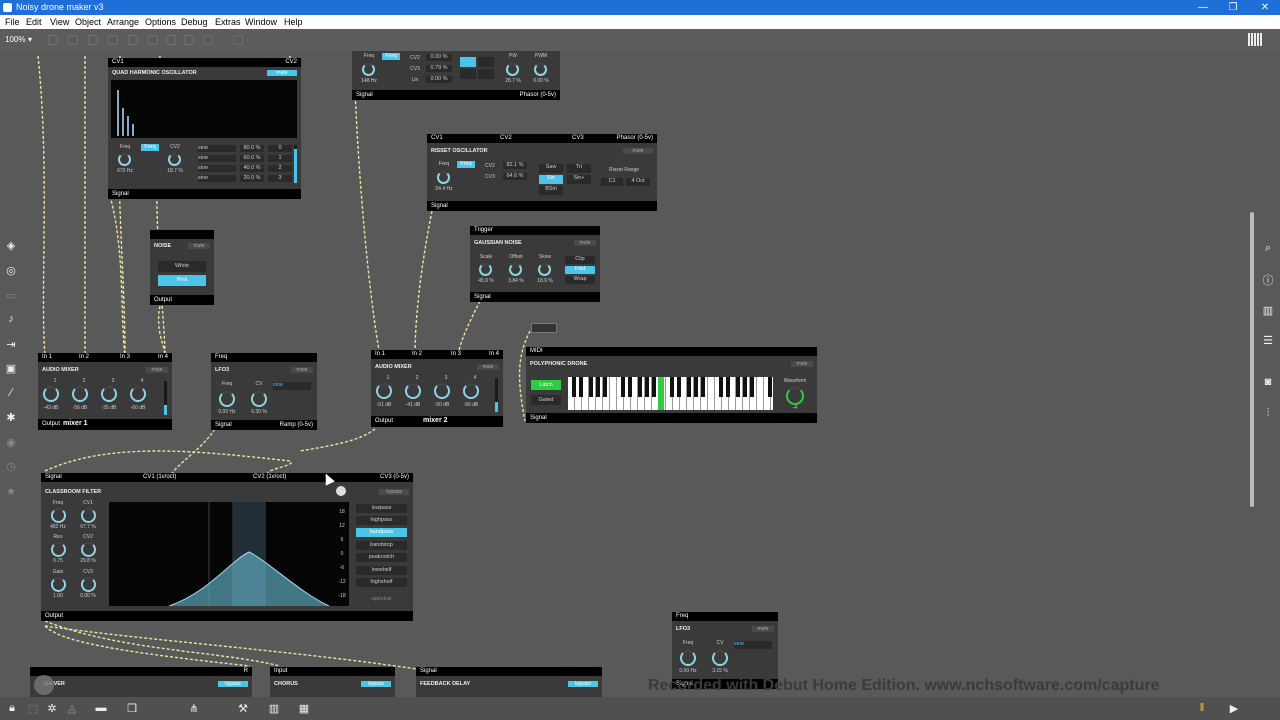 This screenshot has width=1280, height=720. What do you see at coordinates (12, 708) in the screenshot?
I see `lock-icon: 🔒︎` at bounding box center [12, 708].